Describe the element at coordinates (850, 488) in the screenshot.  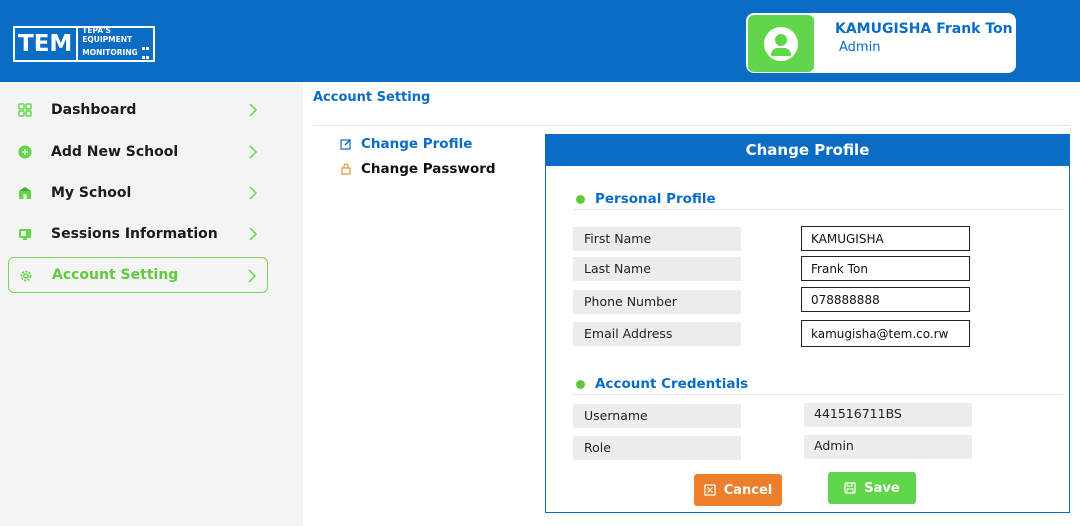
I see `save-icon` at that location.